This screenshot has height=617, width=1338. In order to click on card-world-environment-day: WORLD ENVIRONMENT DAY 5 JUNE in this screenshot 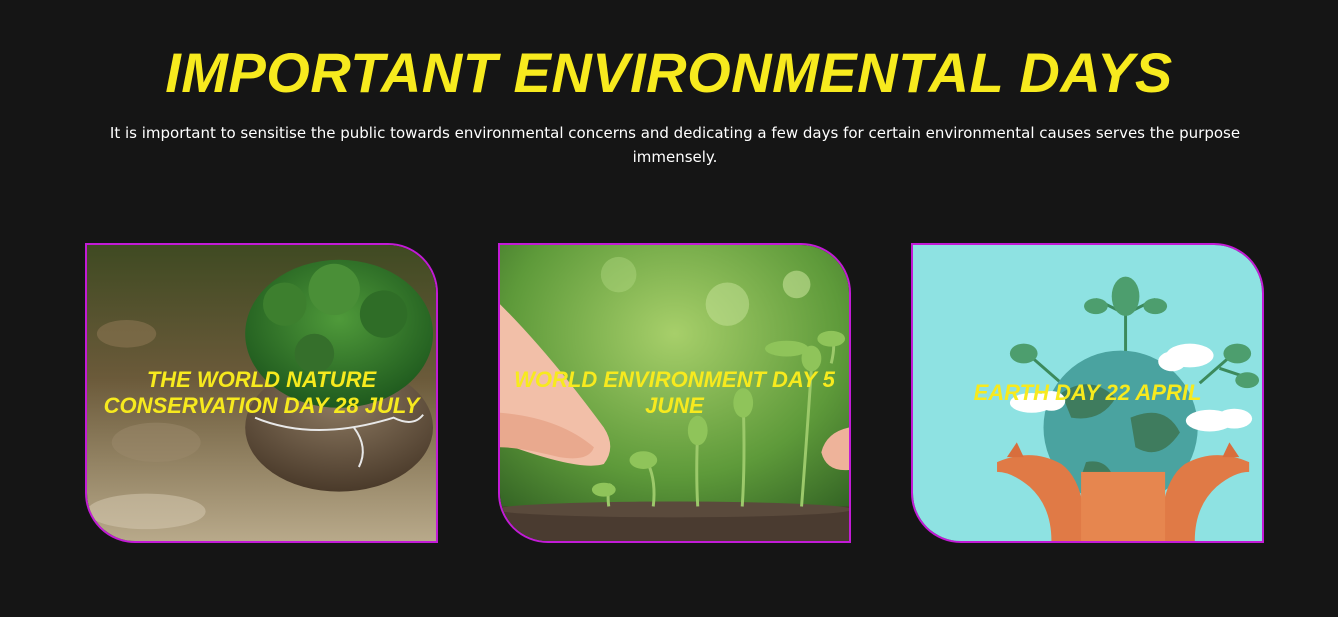, I will do `click(674, 393)`.